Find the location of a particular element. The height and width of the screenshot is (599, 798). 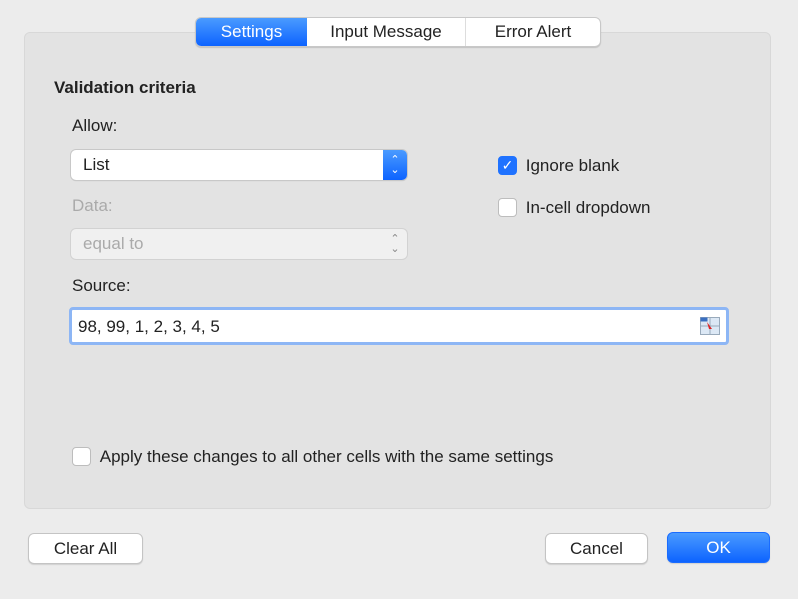

ok-button: OK is located at coordinates (718, 547).